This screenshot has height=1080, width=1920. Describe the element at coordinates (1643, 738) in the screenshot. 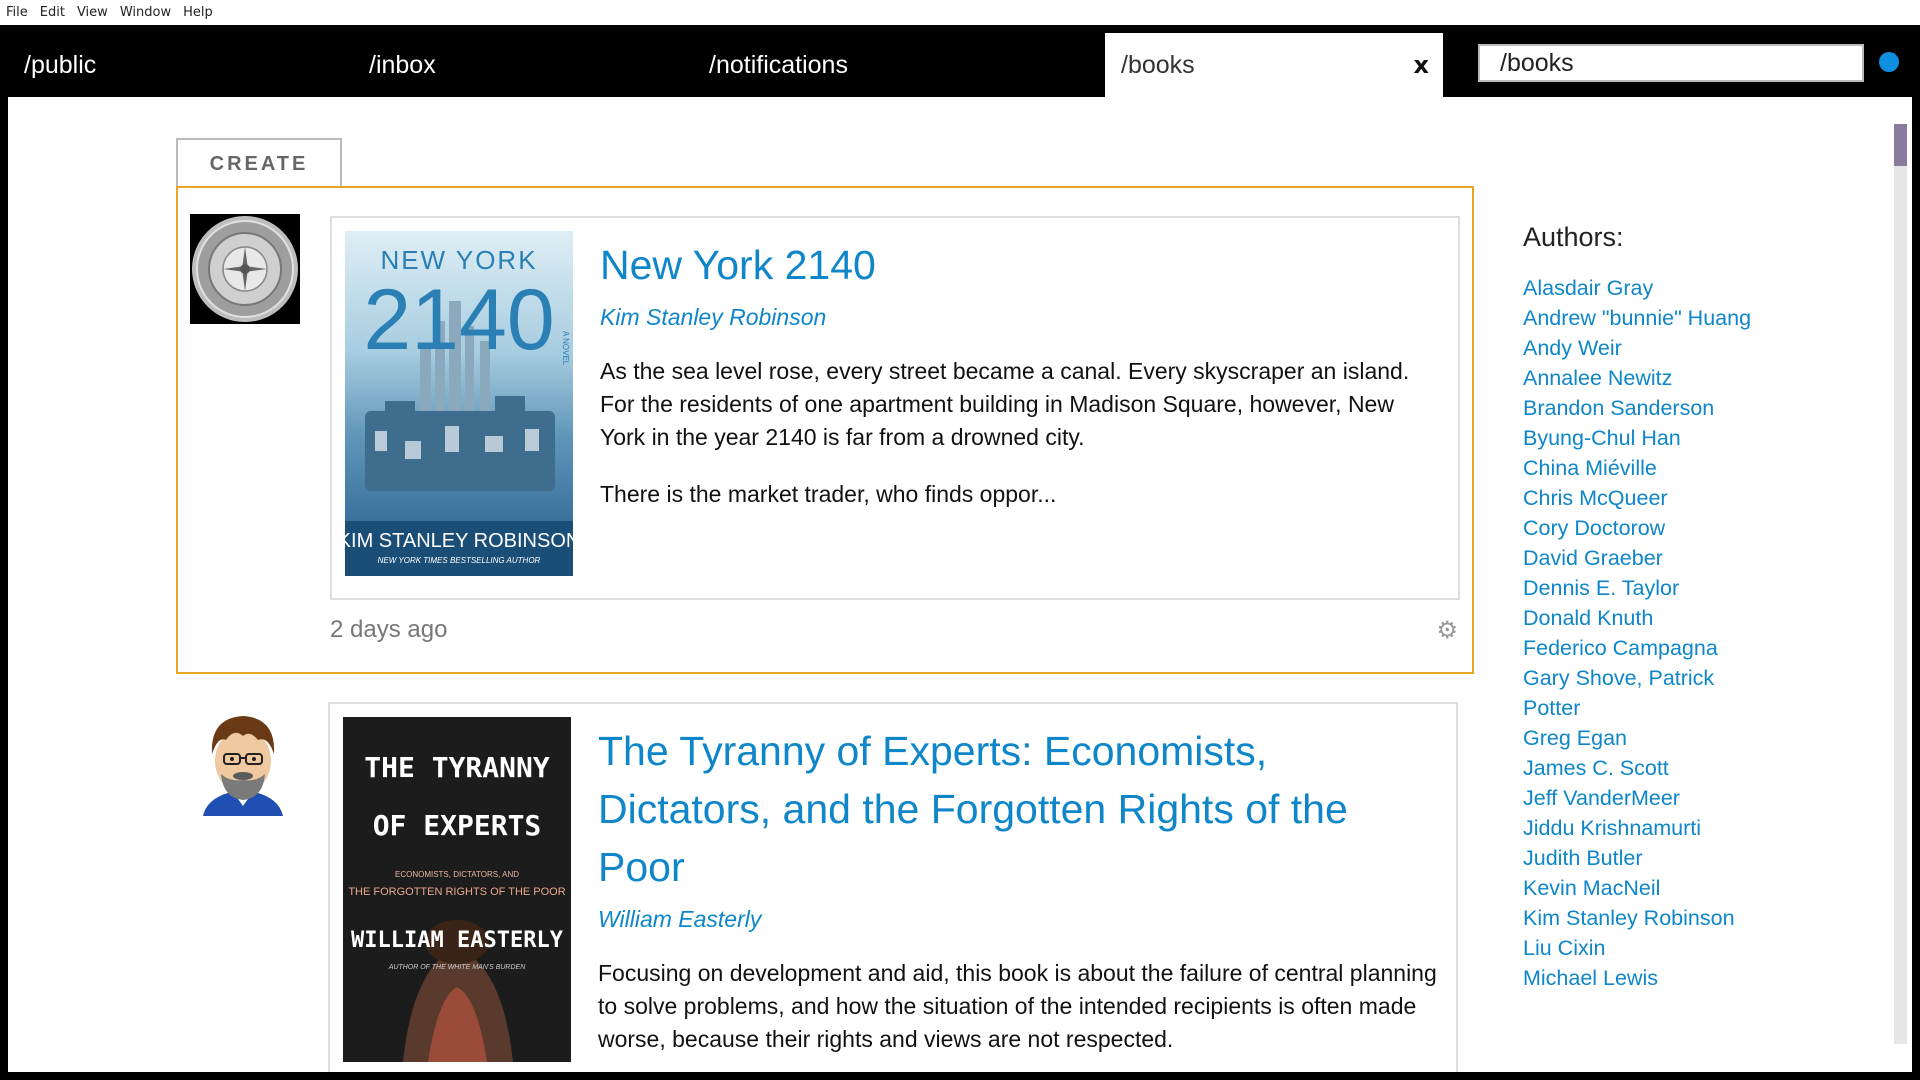

I see `author-link: Greg Egan` at that location.